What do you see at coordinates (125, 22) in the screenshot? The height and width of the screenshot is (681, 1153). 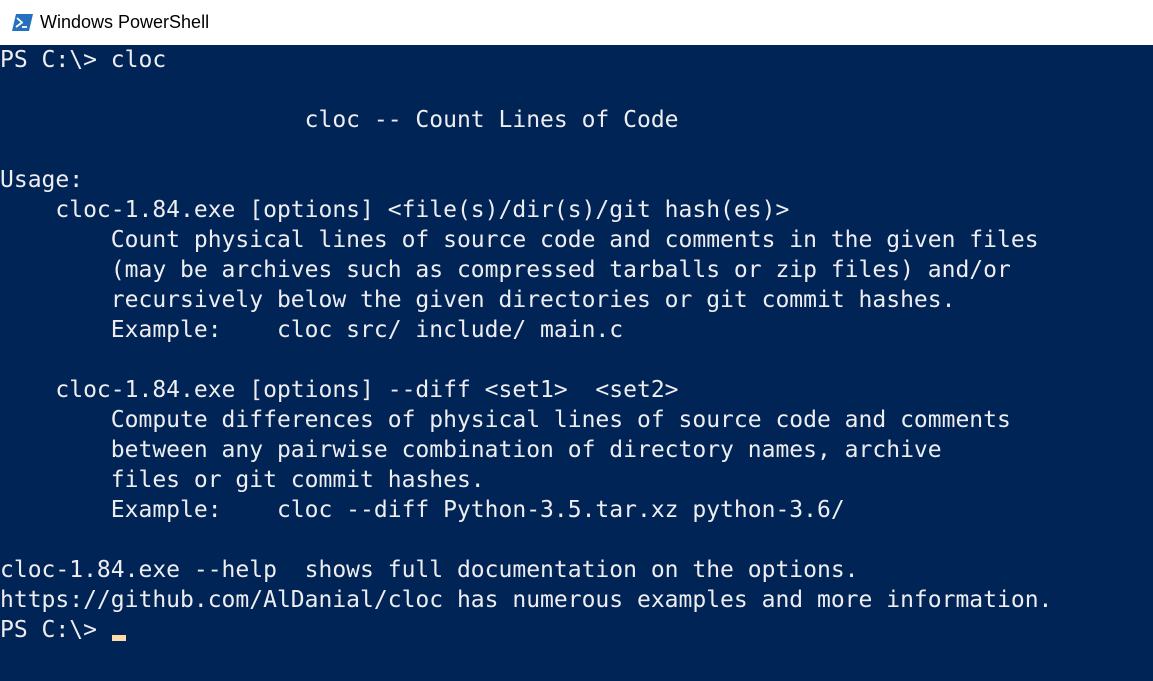 I see `window-title: Windows PowerShell` at bounding box center [125, 22].